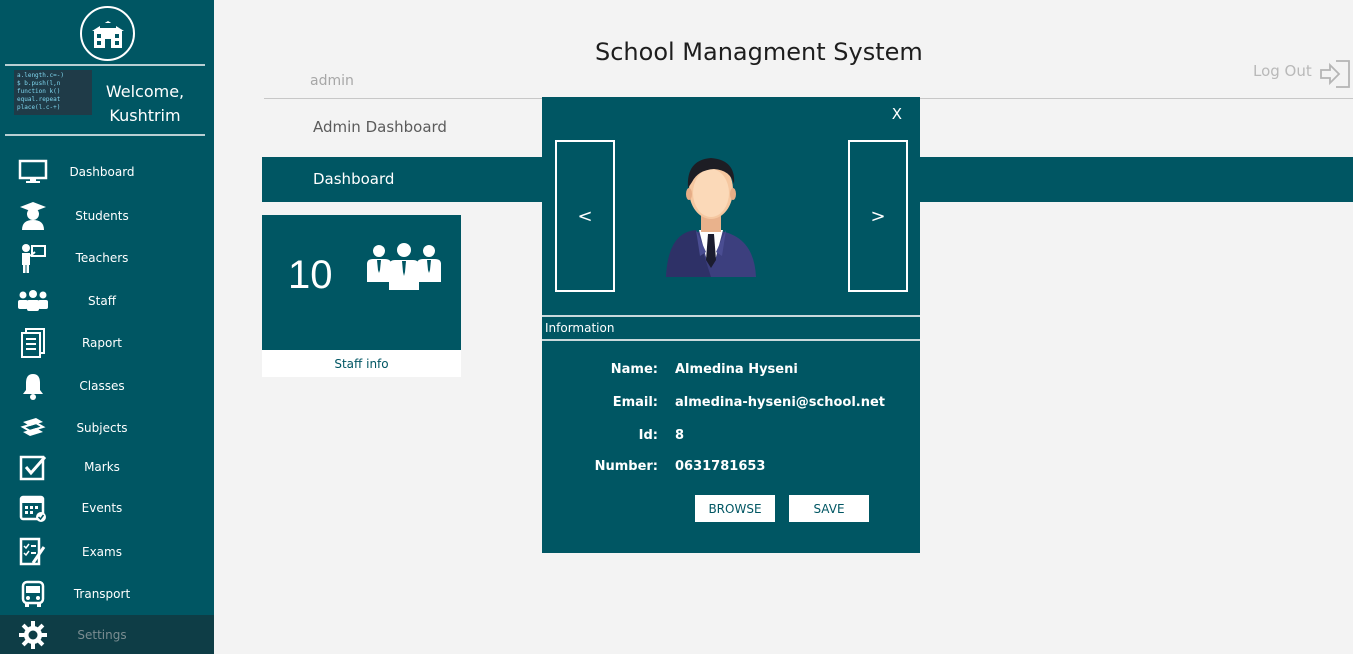  I want to click on profile-photo, so click(711, 217).